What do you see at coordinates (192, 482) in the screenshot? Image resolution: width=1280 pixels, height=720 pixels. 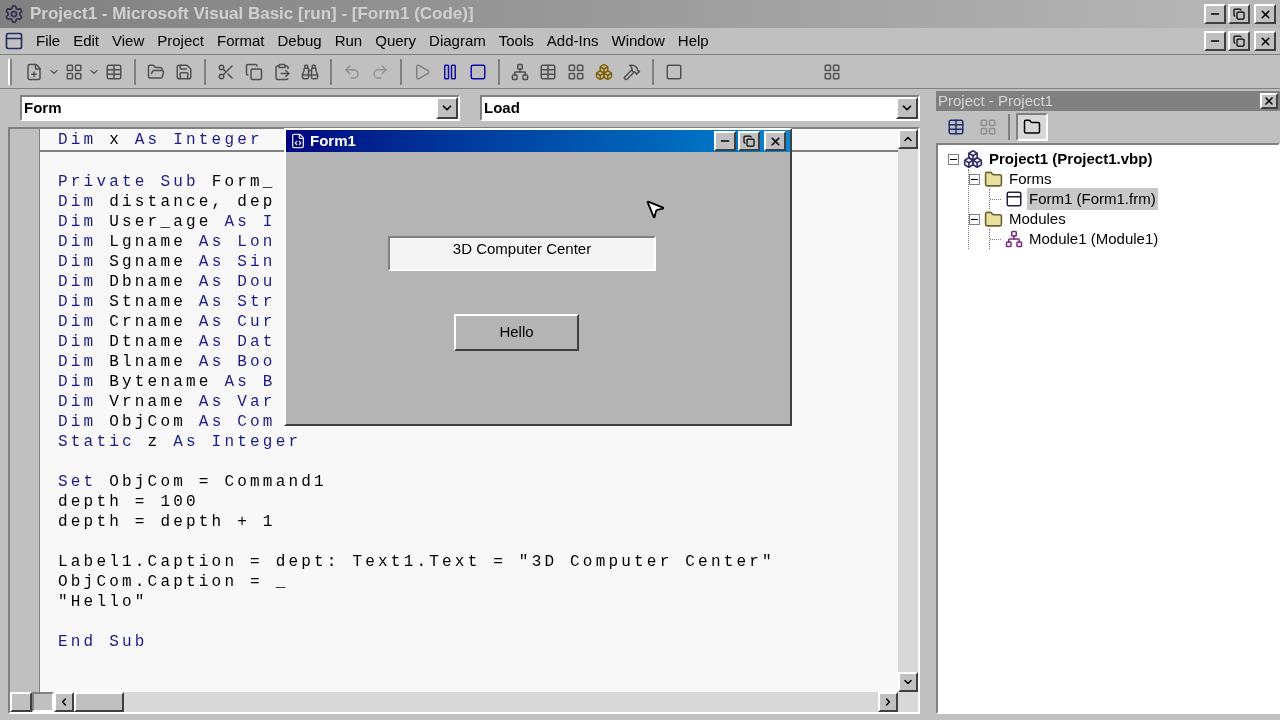 I see `code-line: Set ObjCom = Command1` at bounding box center [192, 482].